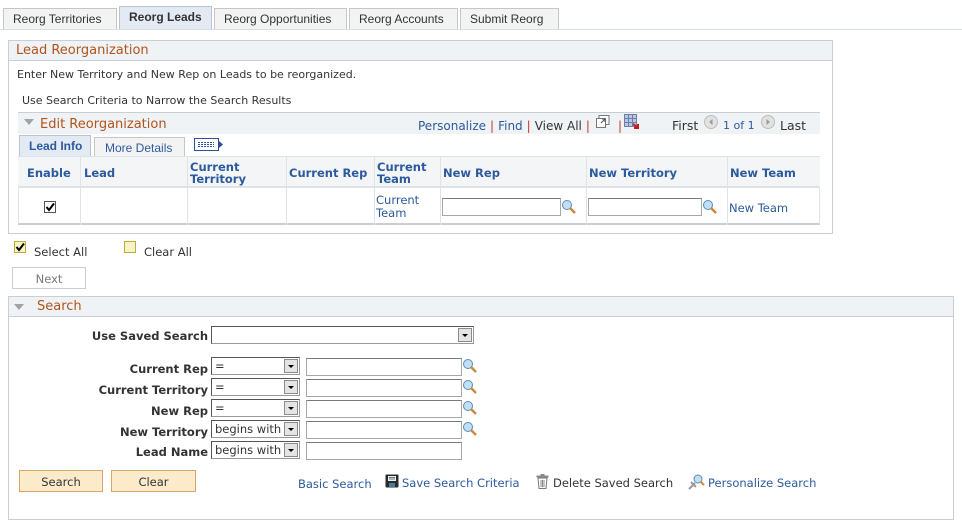  Describe the element at coordinates (542, 481) in the screenshot. I see `trash-icon` at that location.